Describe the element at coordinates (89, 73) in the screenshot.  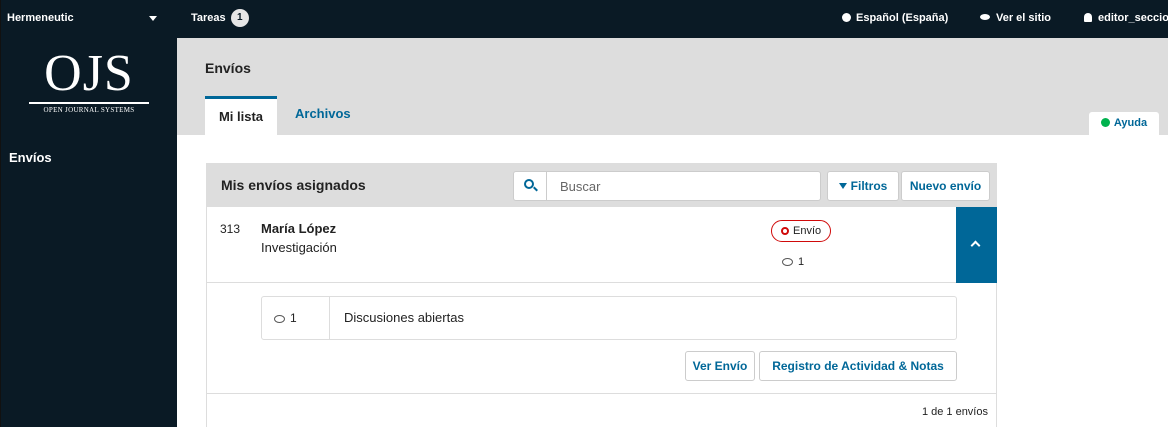
I see `logo-mark: OJS` at that location.